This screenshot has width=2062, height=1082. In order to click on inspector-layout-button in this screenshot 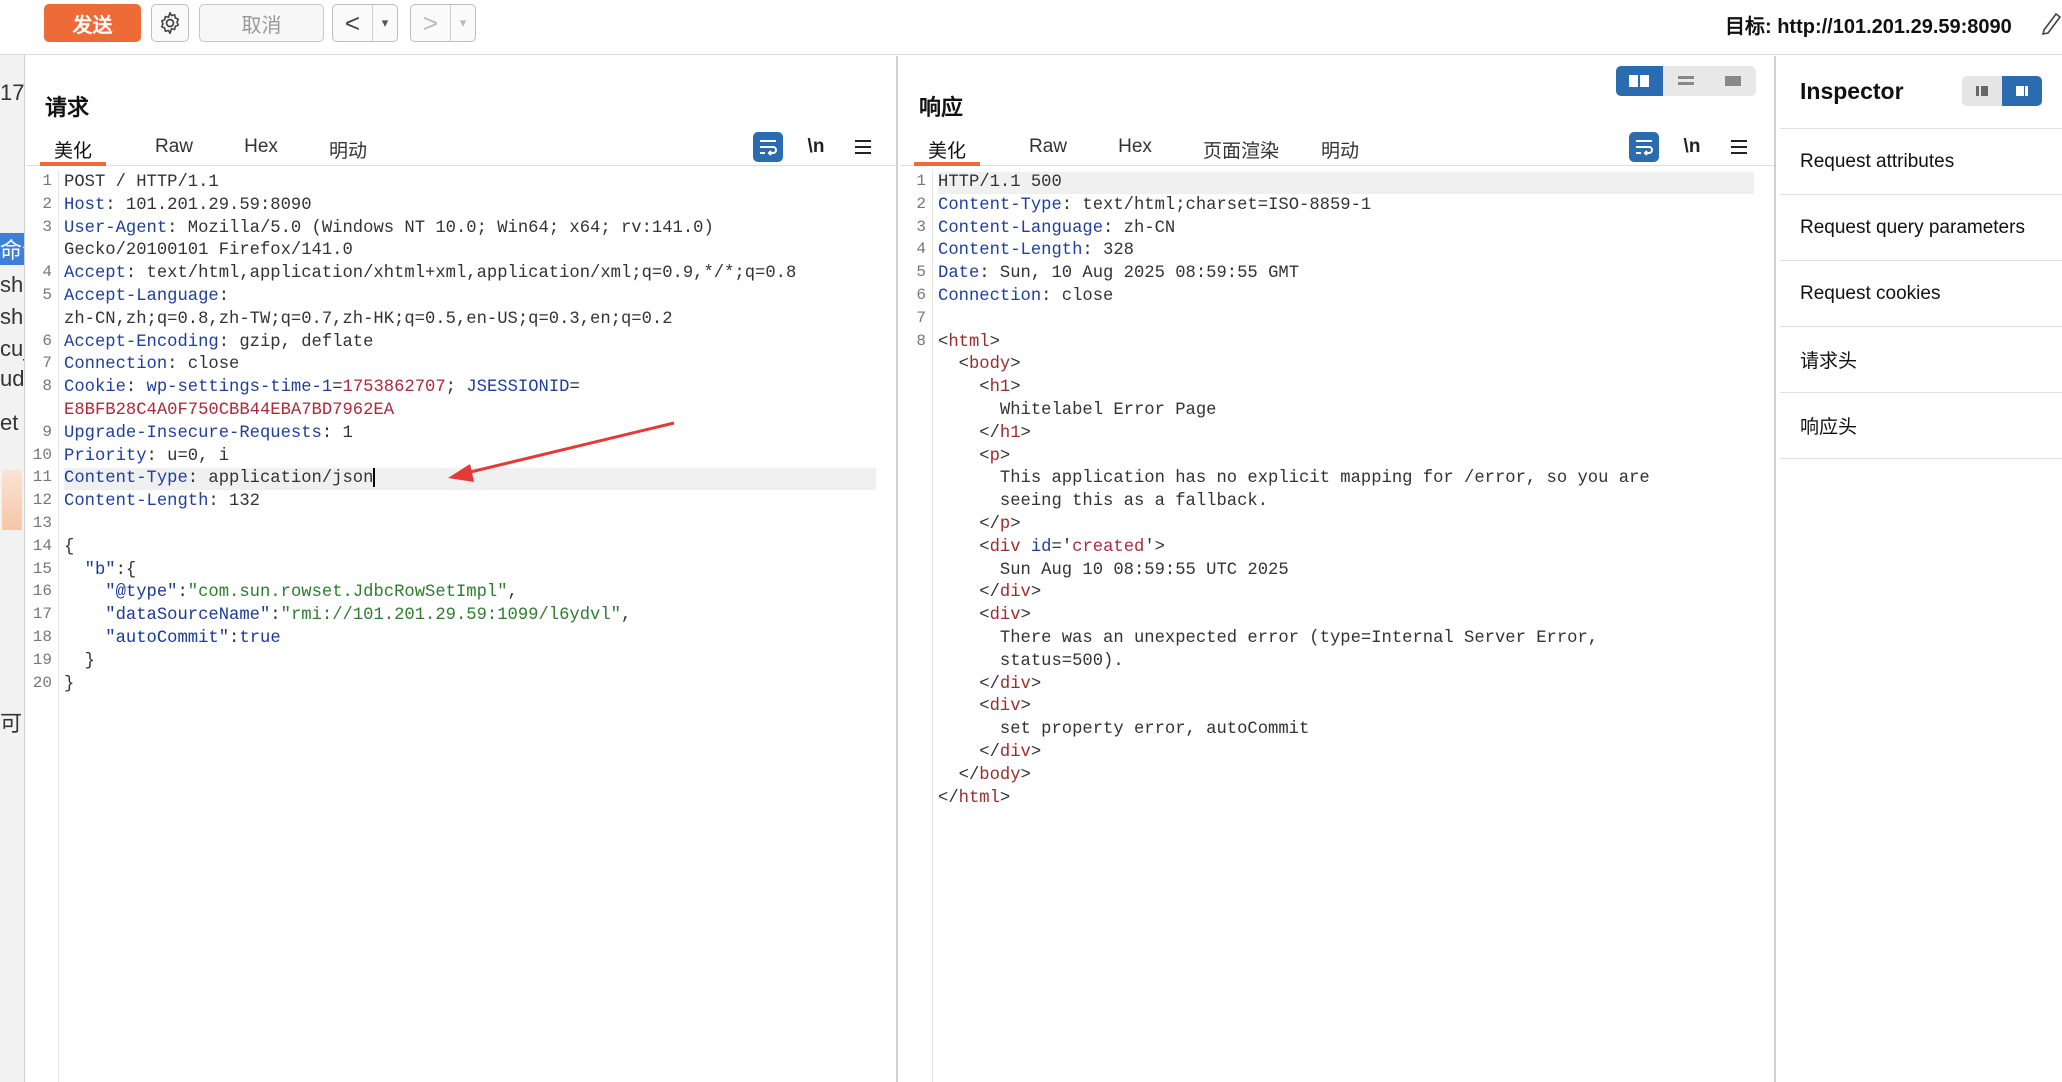, I will do `click(1982, 91)`.